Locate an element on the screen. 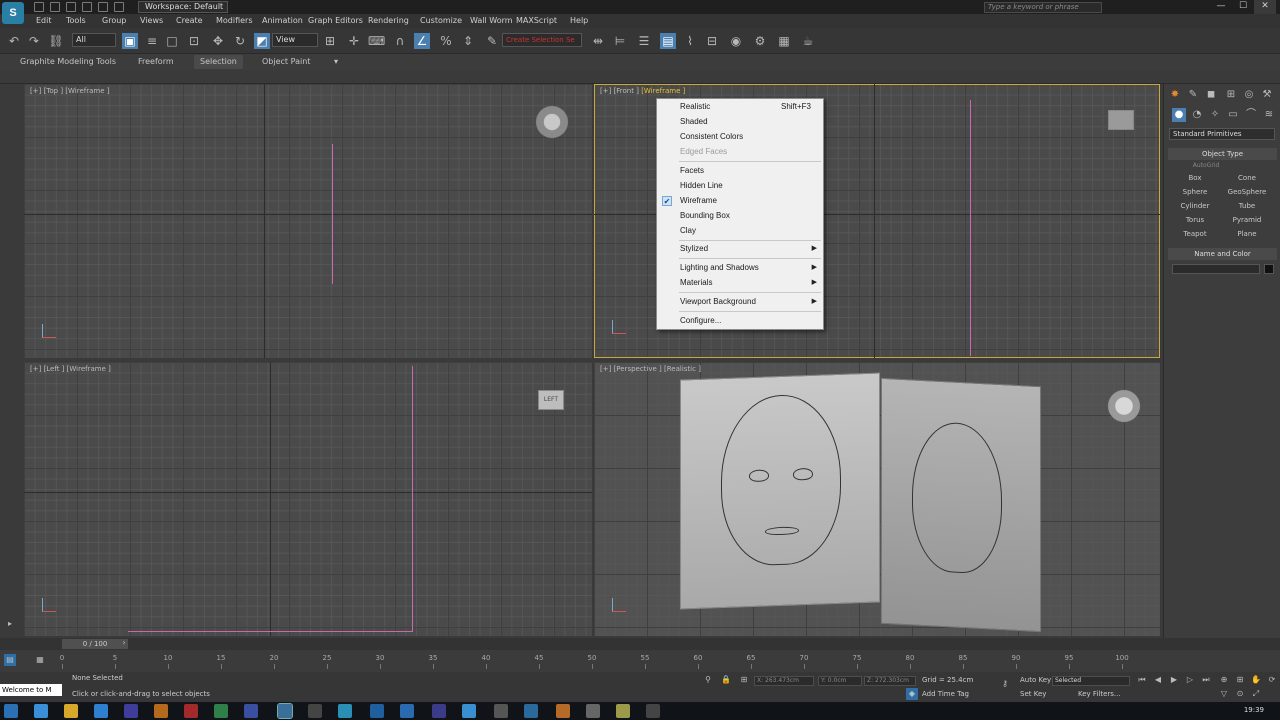 This screenshot has width=1280, height=720. menu-edit: Edit is located at coordinates (44, 20).